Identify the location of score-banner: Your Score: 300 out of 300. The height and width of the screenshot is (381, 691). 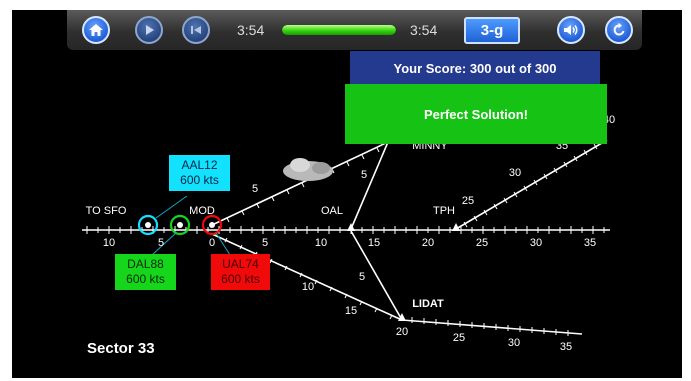
(475, 68).